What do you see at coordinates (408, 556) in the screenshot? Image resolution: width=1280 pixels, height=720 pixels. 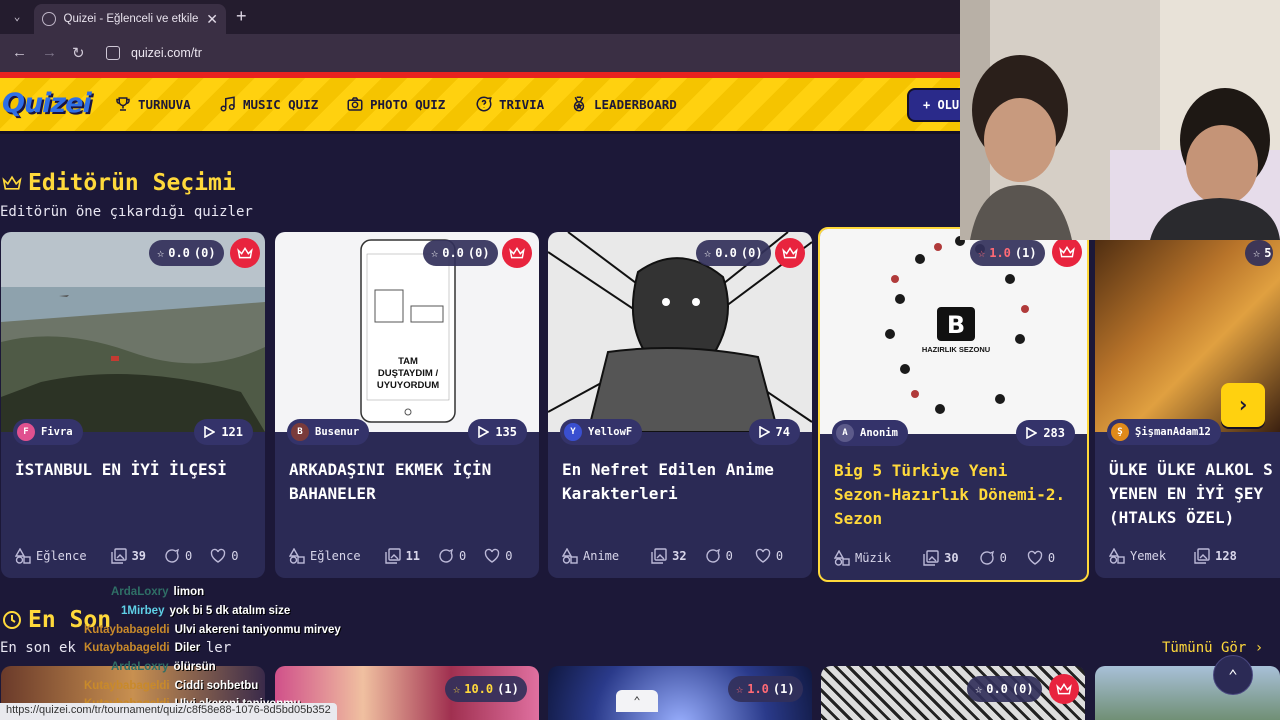 I see `card-meta: Eğlence 11 0 0` at bounding box center [408, 556].